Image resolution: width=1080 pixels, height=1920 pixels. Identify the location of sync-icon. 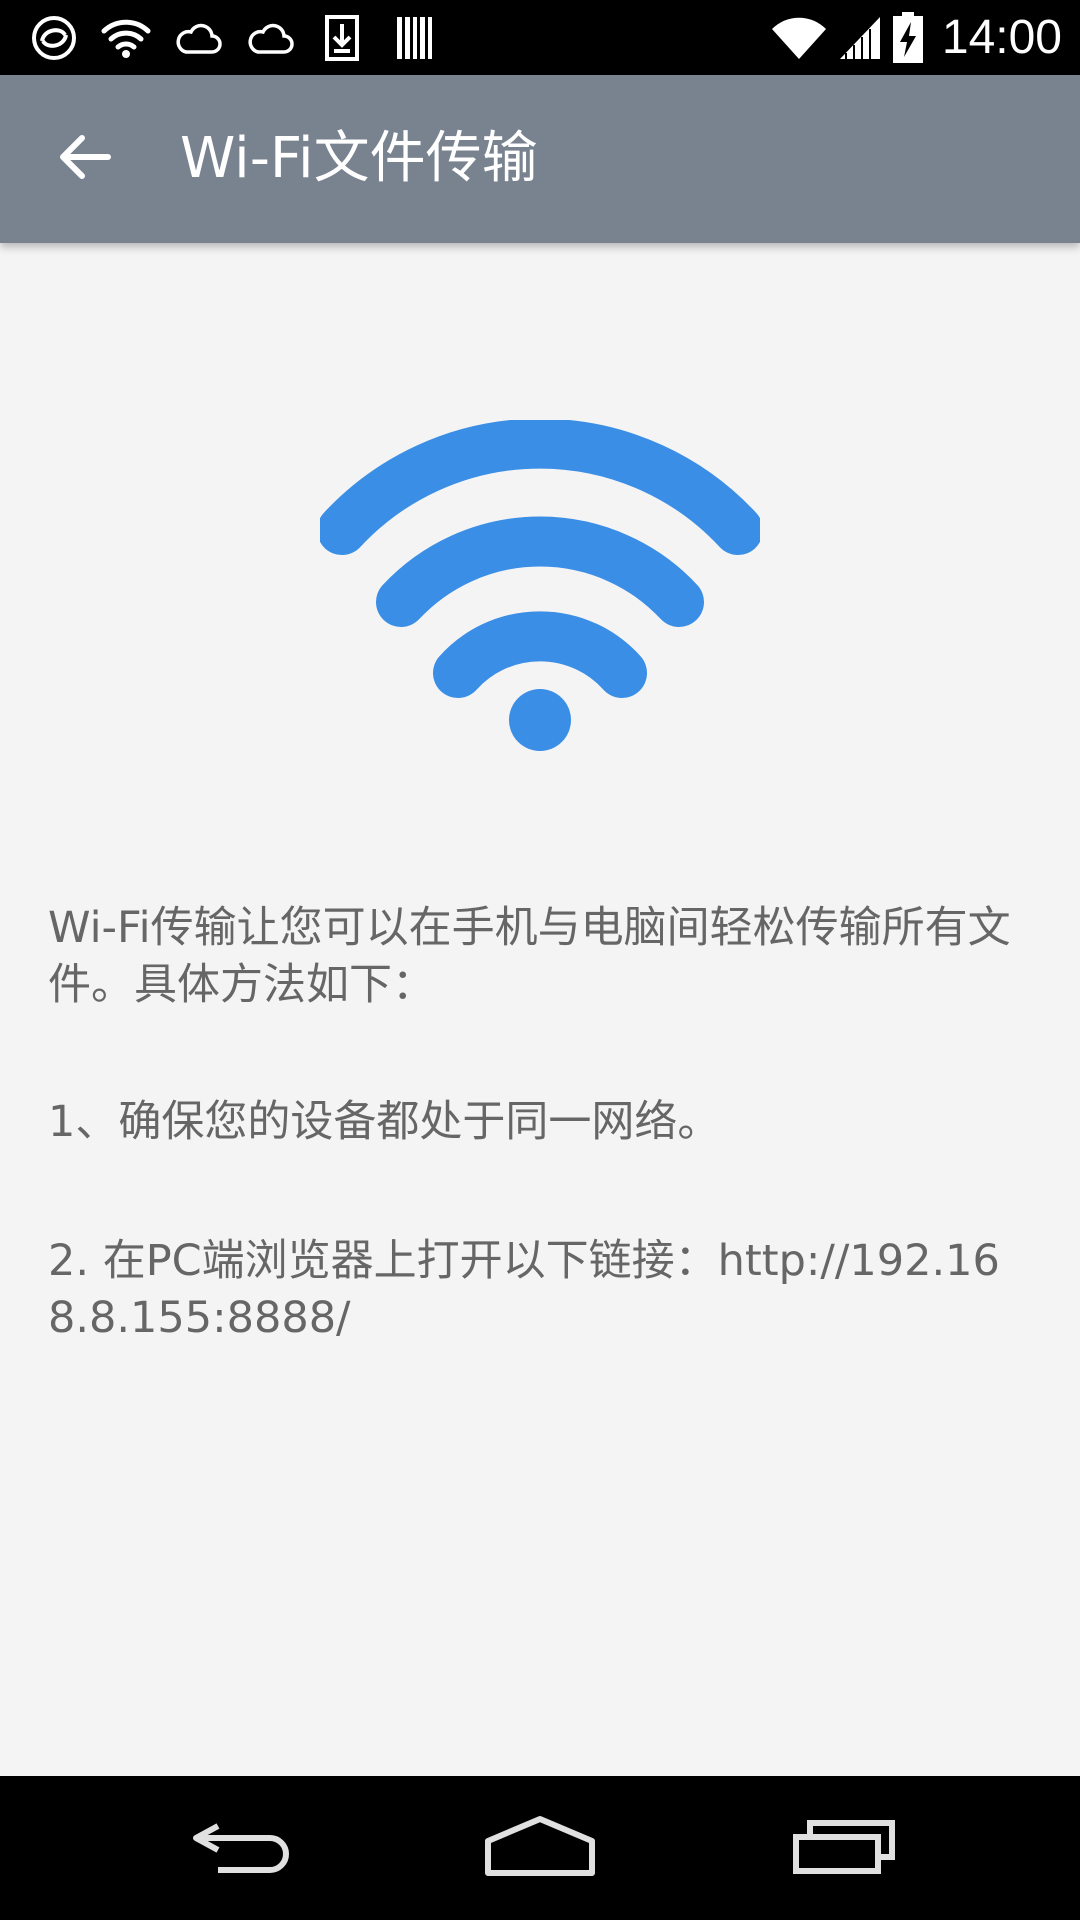
(54, 38).